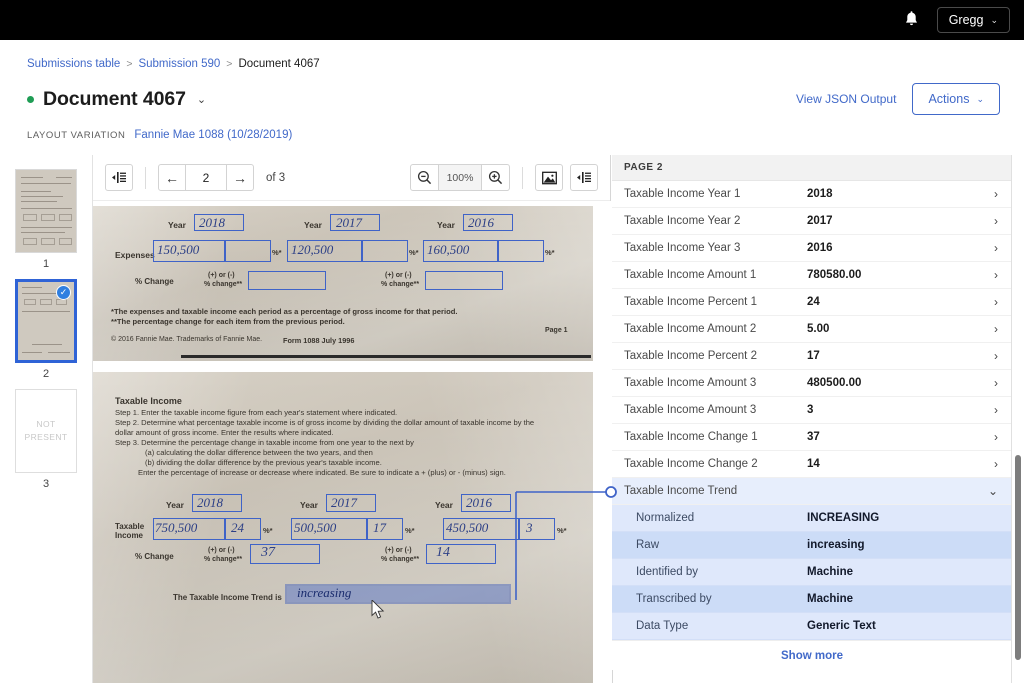  Describe the element at coordinates (46, 431) in the screenshot. I see `thumbnail-page-3-not-present: NOT PRESENT` at that location.